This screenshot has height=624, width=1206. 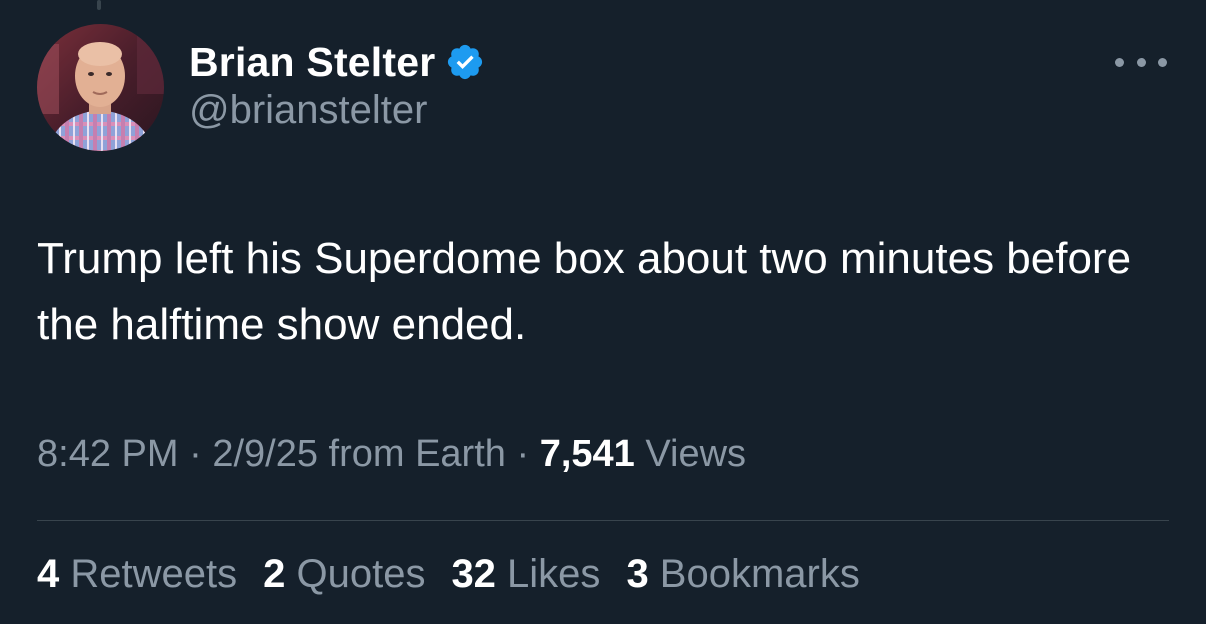 What do you see at coordinates (754, 574) in the screenshot?
I see `bookmarks-label: Bookmarks` at bounding box center [754, 574].